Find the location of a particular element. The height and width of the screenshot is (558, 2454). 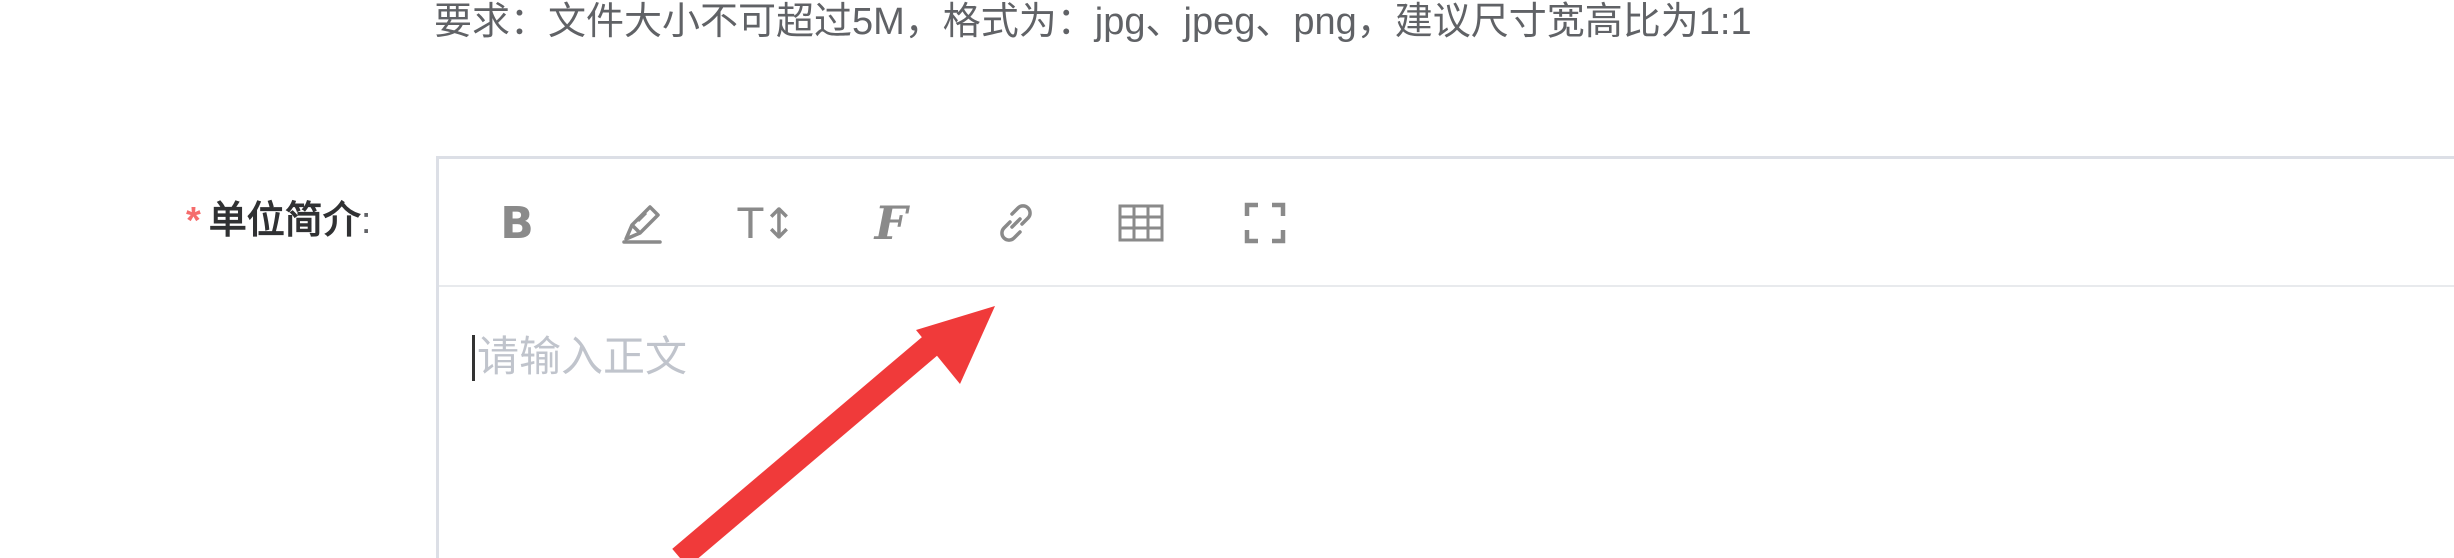

insert-link-button is located at coordinates (1016, 223).